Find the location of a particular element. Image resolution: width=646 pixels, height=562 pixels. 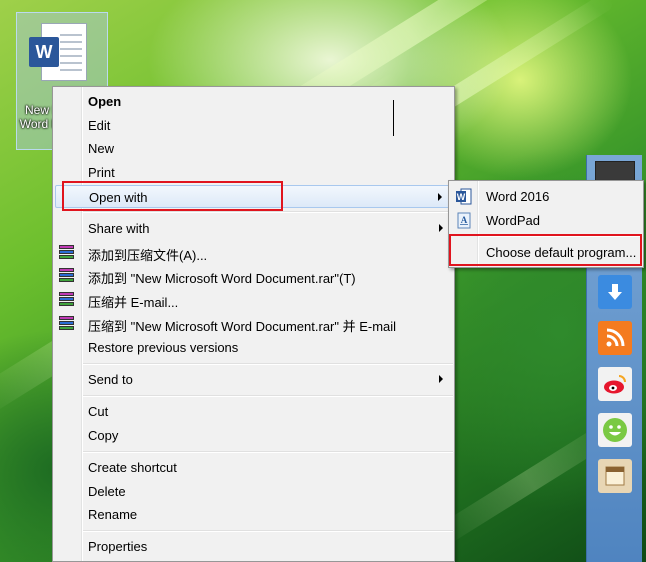

svg-text: A is located at coordinates (464, 220).